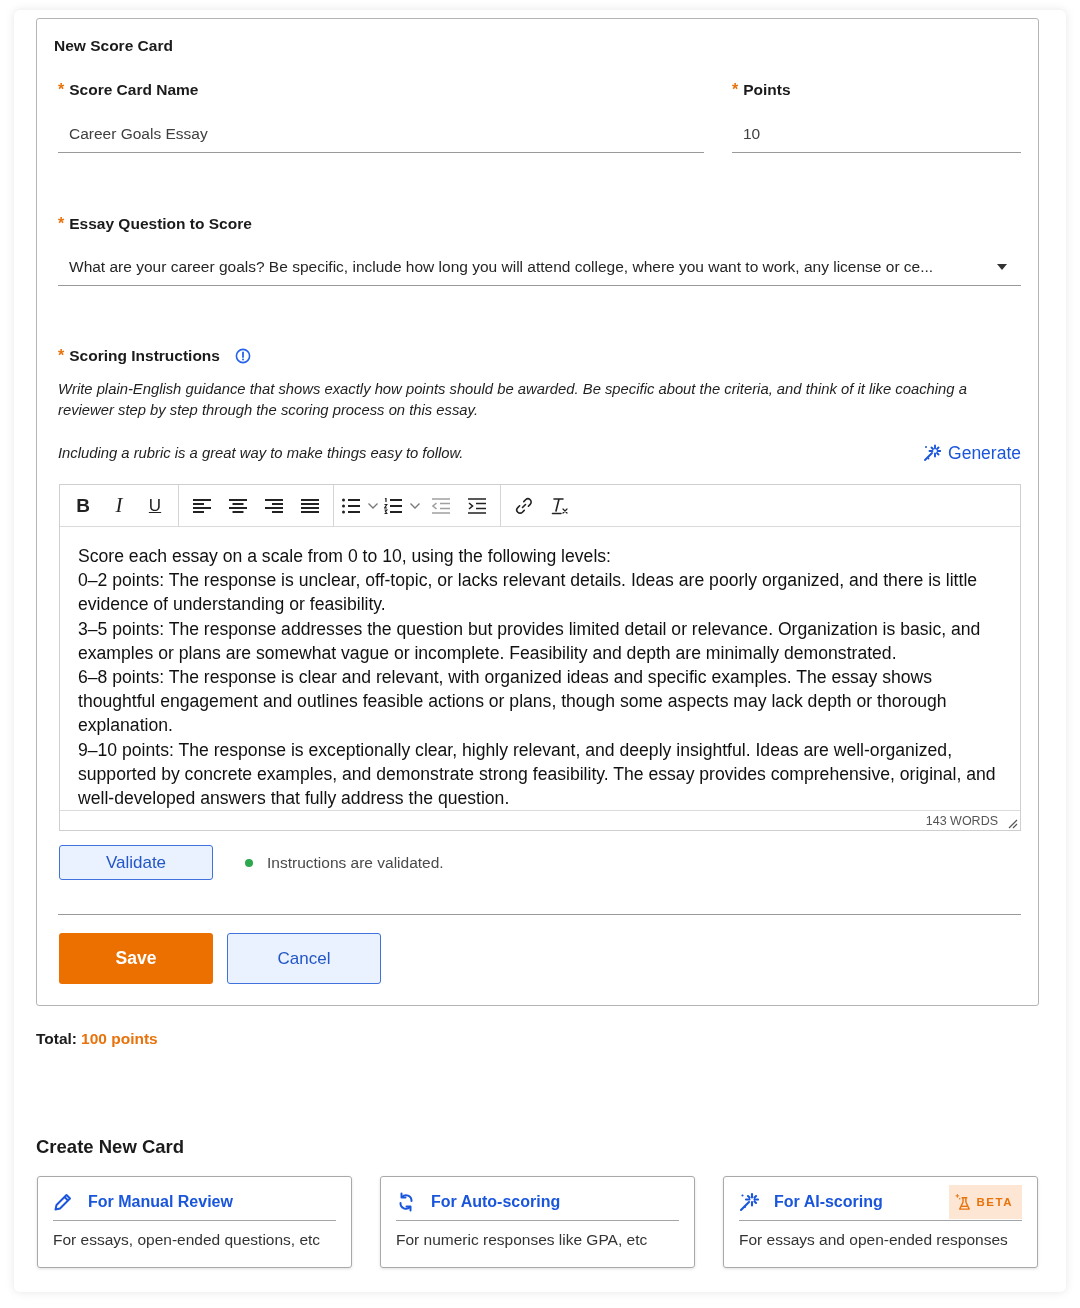 The height and width of the screenshot is (1308, 1080). Describe the element at coordinates (111, 1147) in the screenshot. I see `section-heading: Create New Card` at that location.